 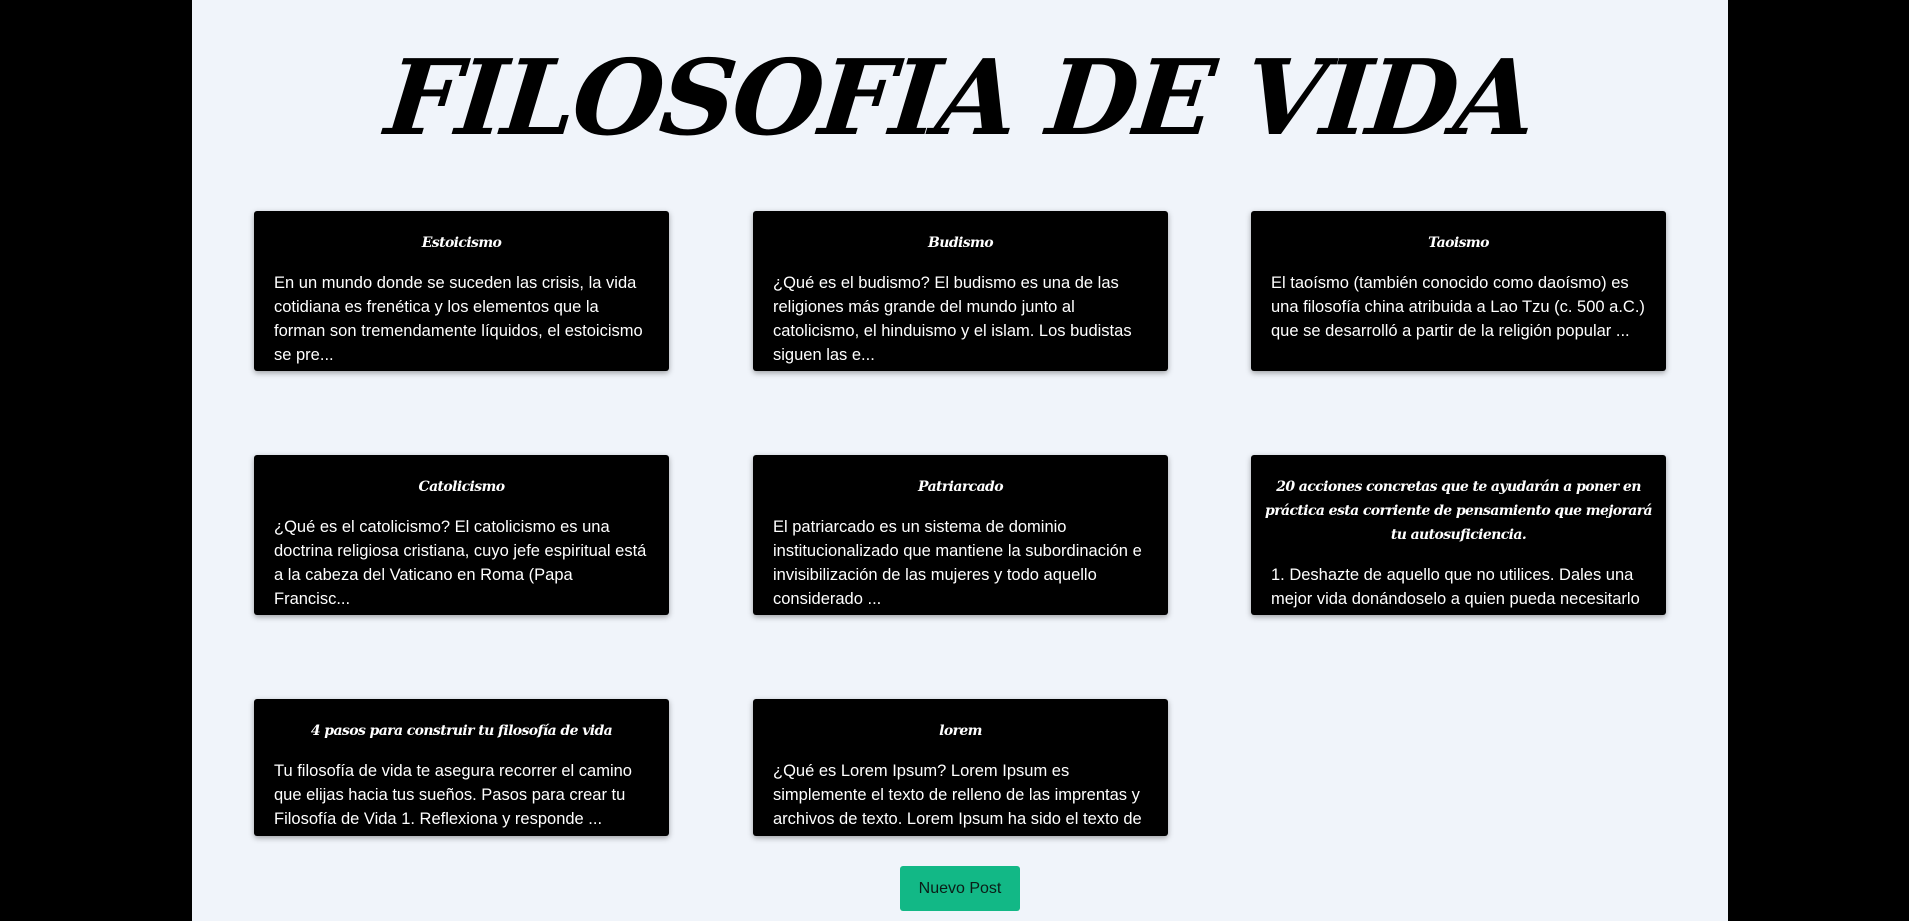 What do you see at coordinates (1458, 243) in the screenshot?
I see `post-title: Taoismo` at bounding box center [1458, 243].